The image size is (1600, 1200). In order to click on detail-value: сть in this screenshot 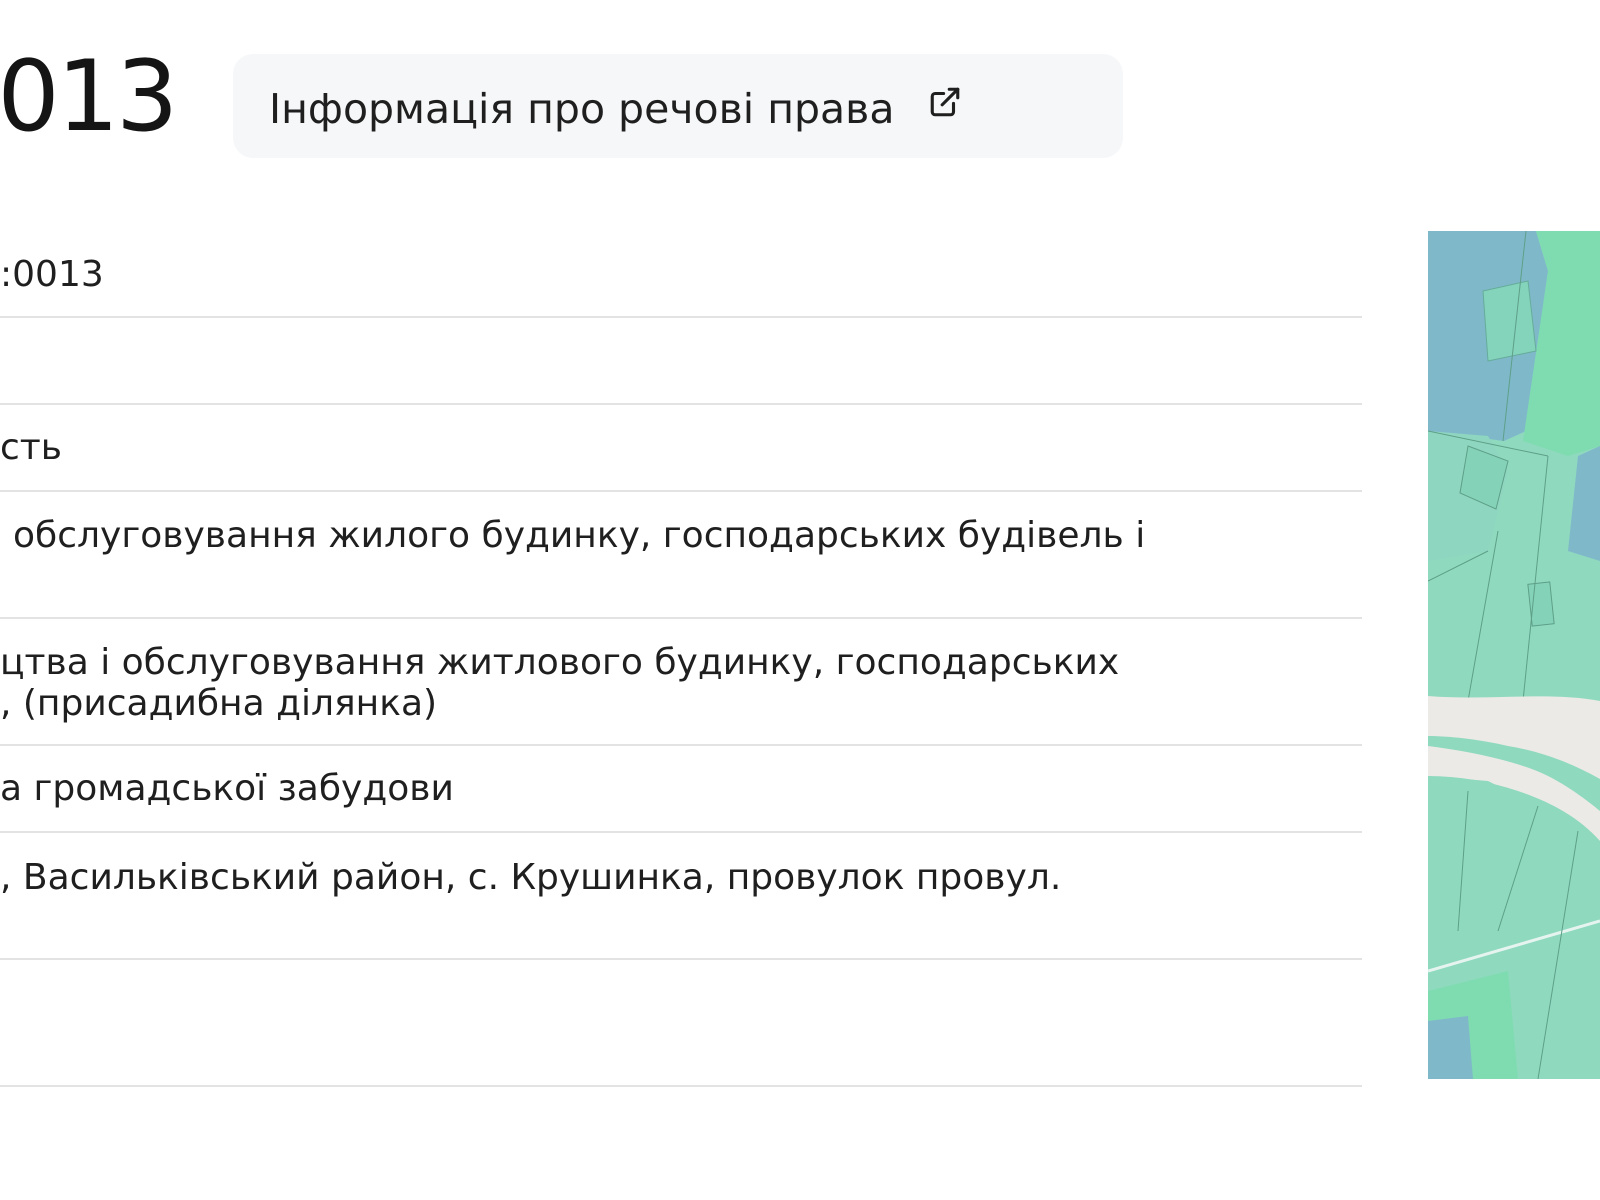, I will do `click(31, 447)`.